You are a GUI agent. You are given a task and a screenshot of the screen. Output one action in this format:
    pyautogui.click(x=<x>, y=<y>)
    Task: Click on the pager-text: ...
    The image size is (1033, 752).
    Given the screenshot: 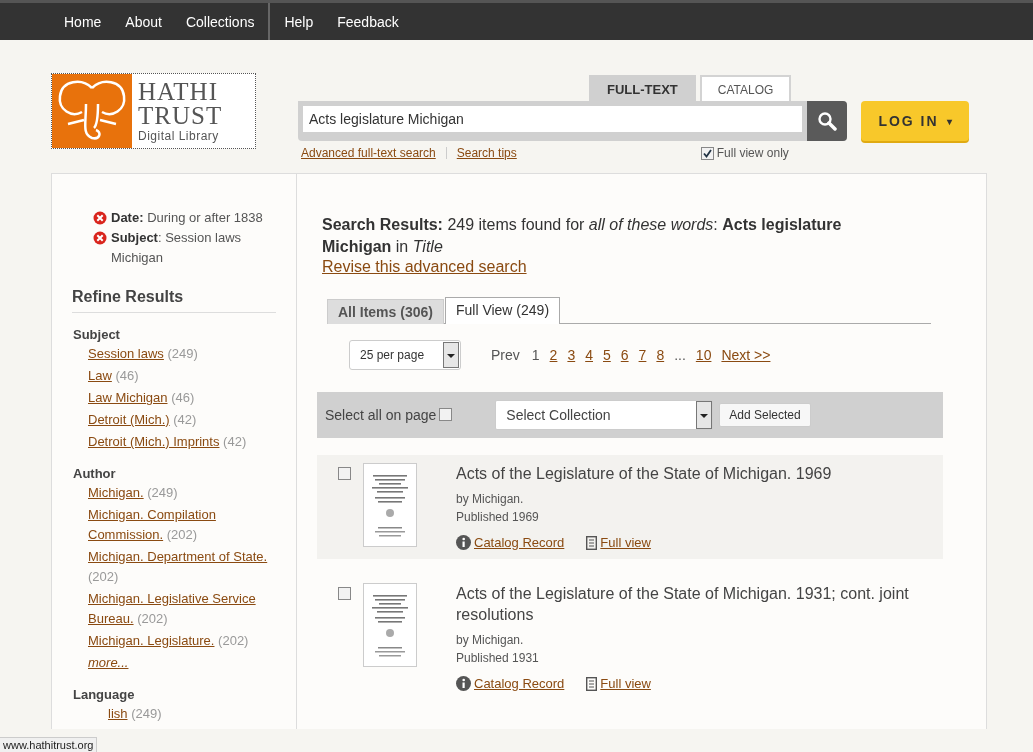 What is the action you would take?
    pyautogui.click(x=680, y=355)
    